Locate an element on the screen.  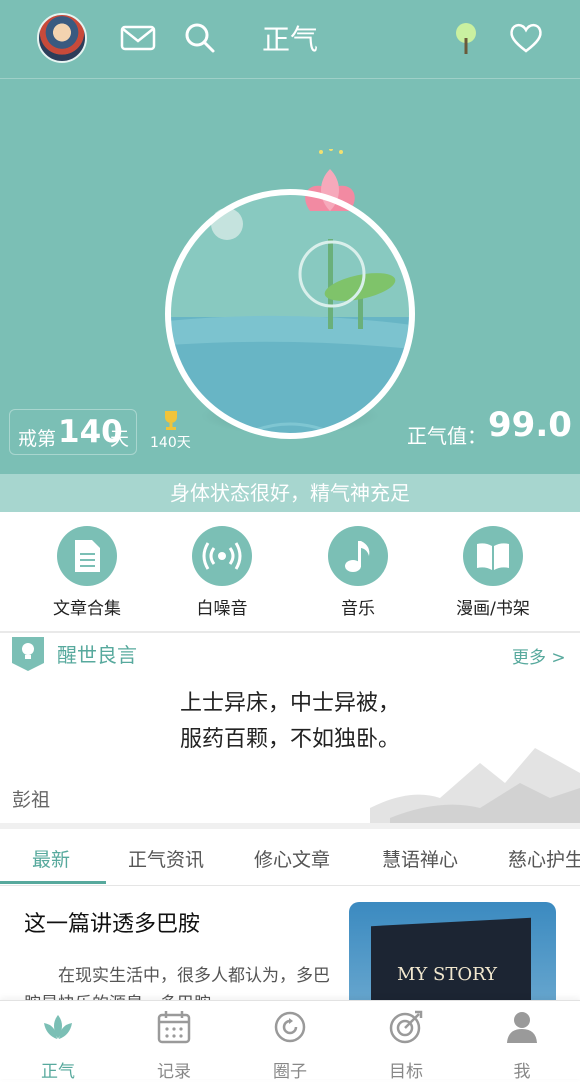
ink-mountains-illustration is located at coordinates (475, 785).